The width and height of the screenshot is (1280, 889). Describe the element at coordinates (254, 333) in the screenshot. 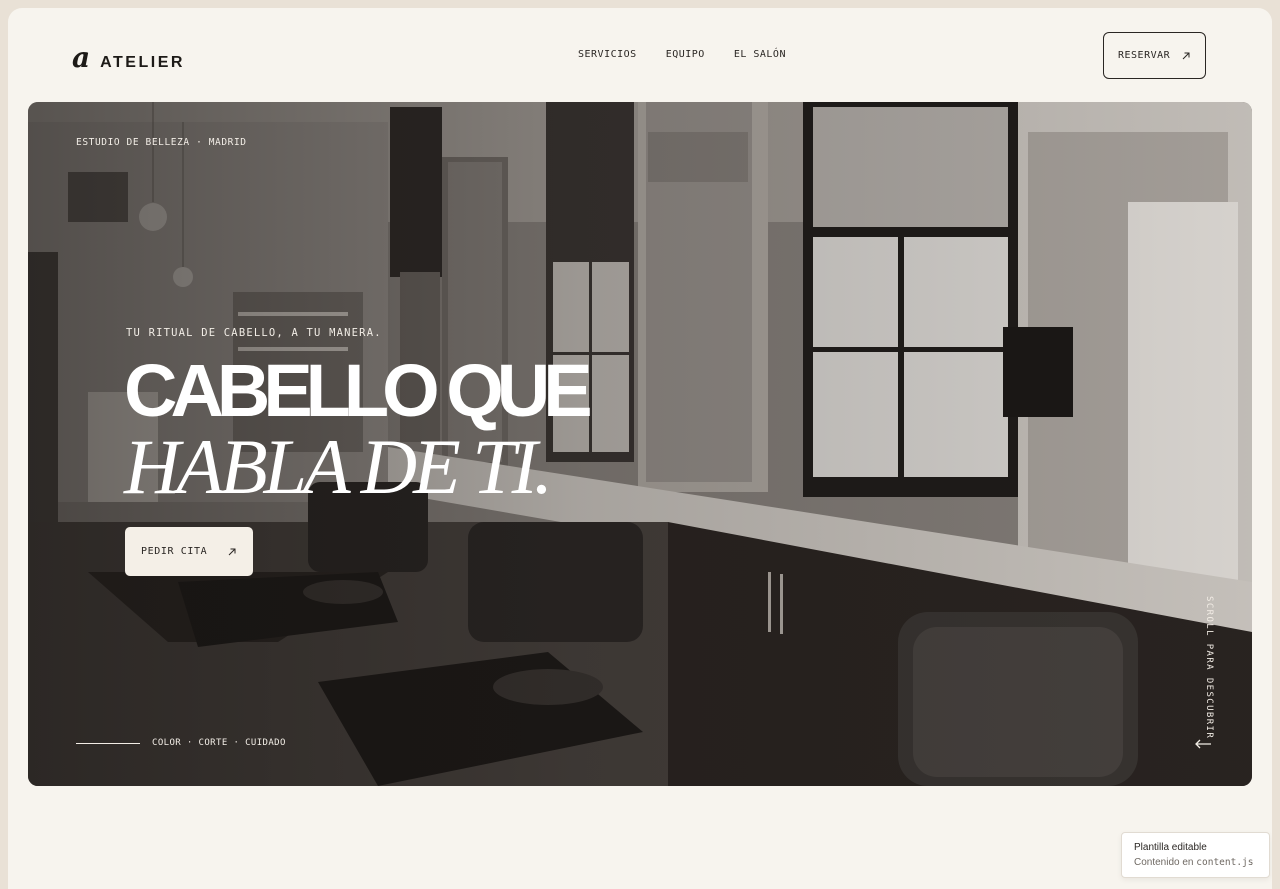

I see `hero-tagline: TU RITUAL DE CABELLO, A TU MANERA.` at that location.